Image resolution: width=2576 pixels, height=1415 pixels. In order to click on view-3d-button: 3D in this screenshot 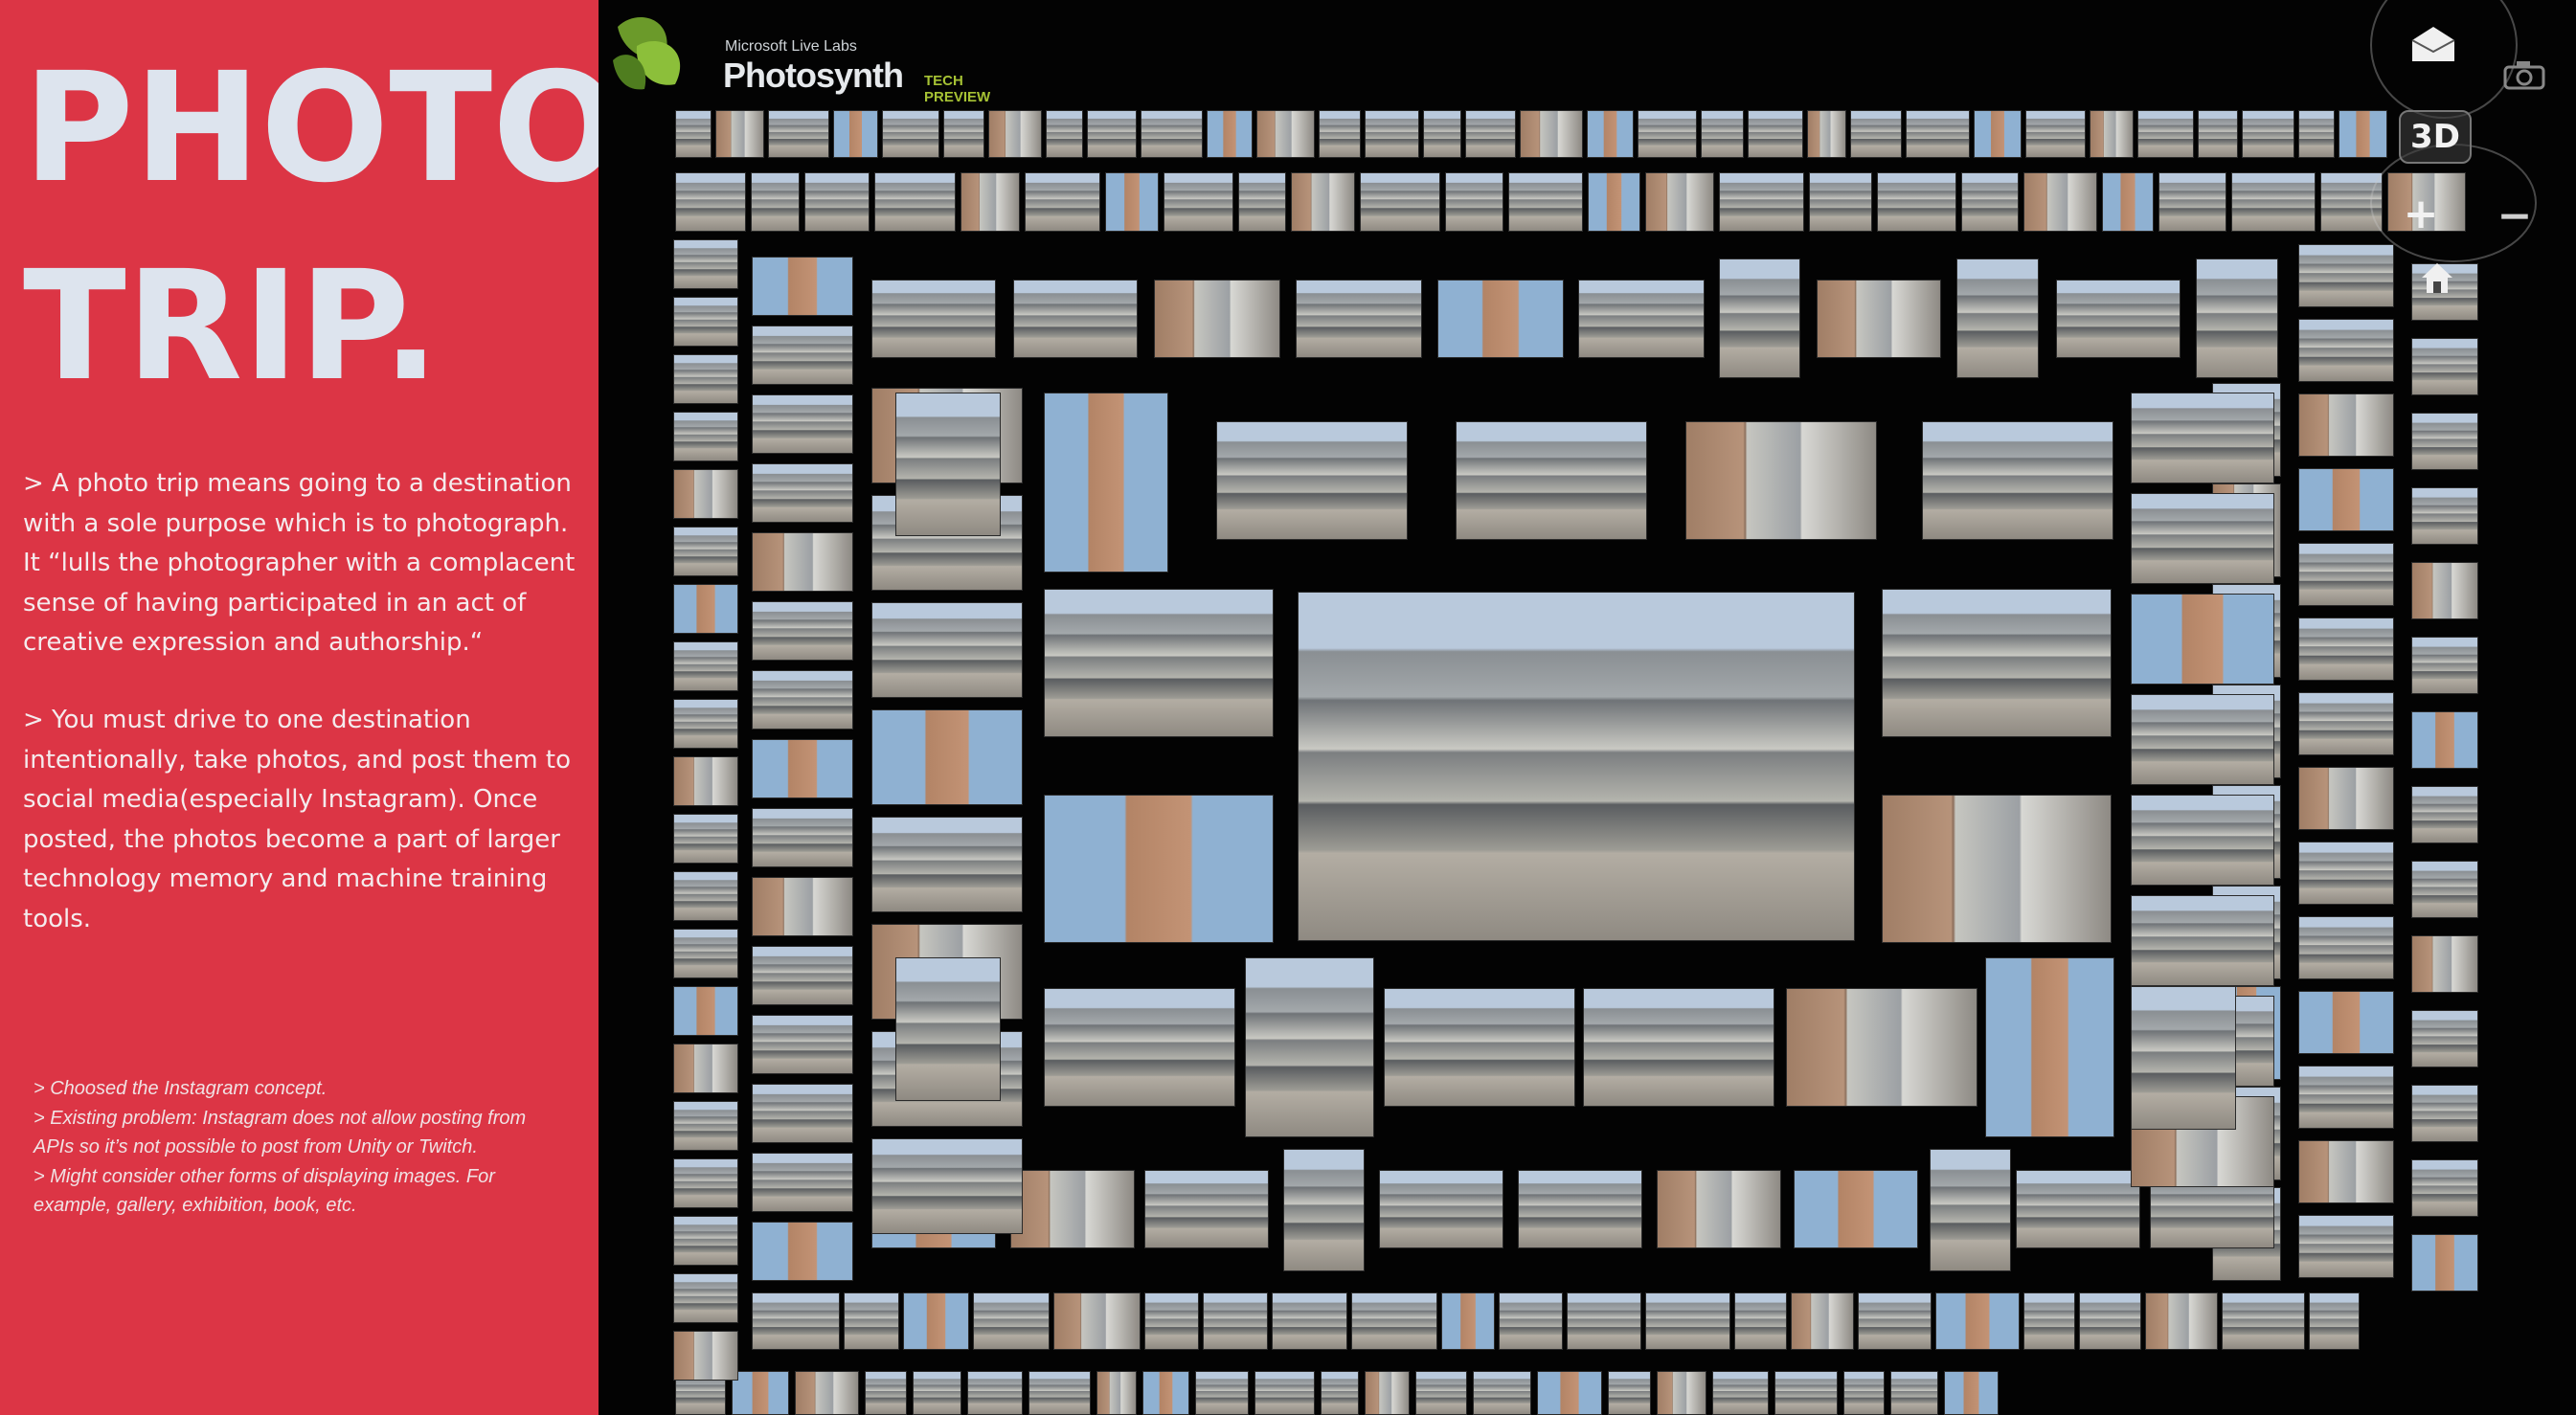, I will do `click(2435, 137)`.